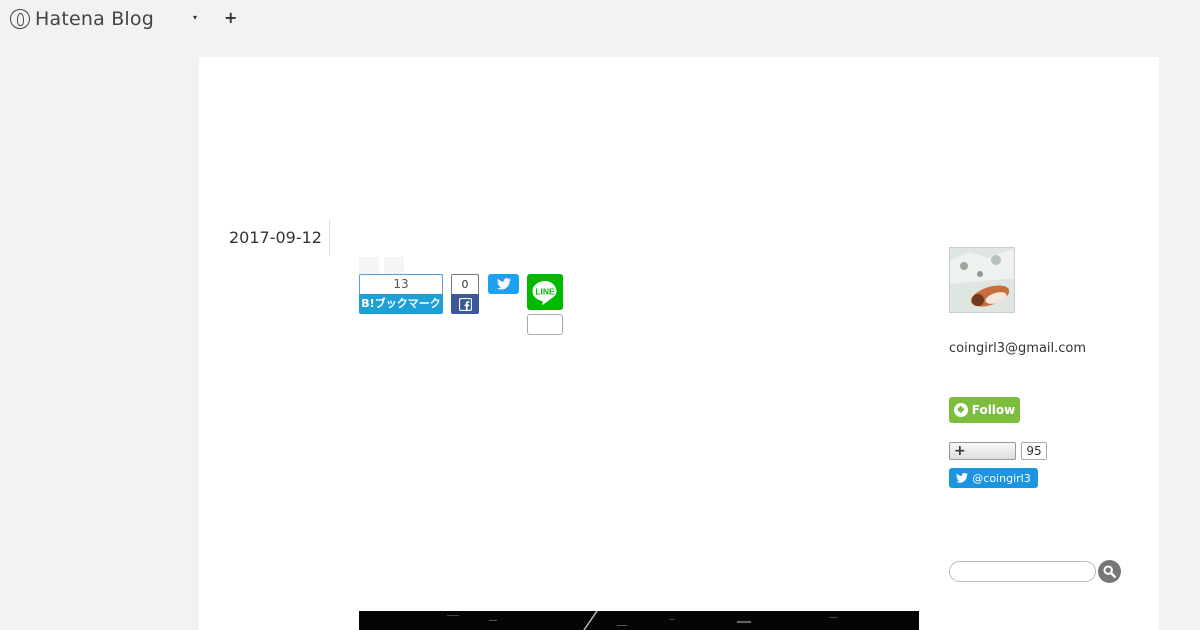 The image size is (1200, 630). Describe the element at coordinates (401, 284) in the screenshot. I see `hatena-bookmark-count: 13` at that location.